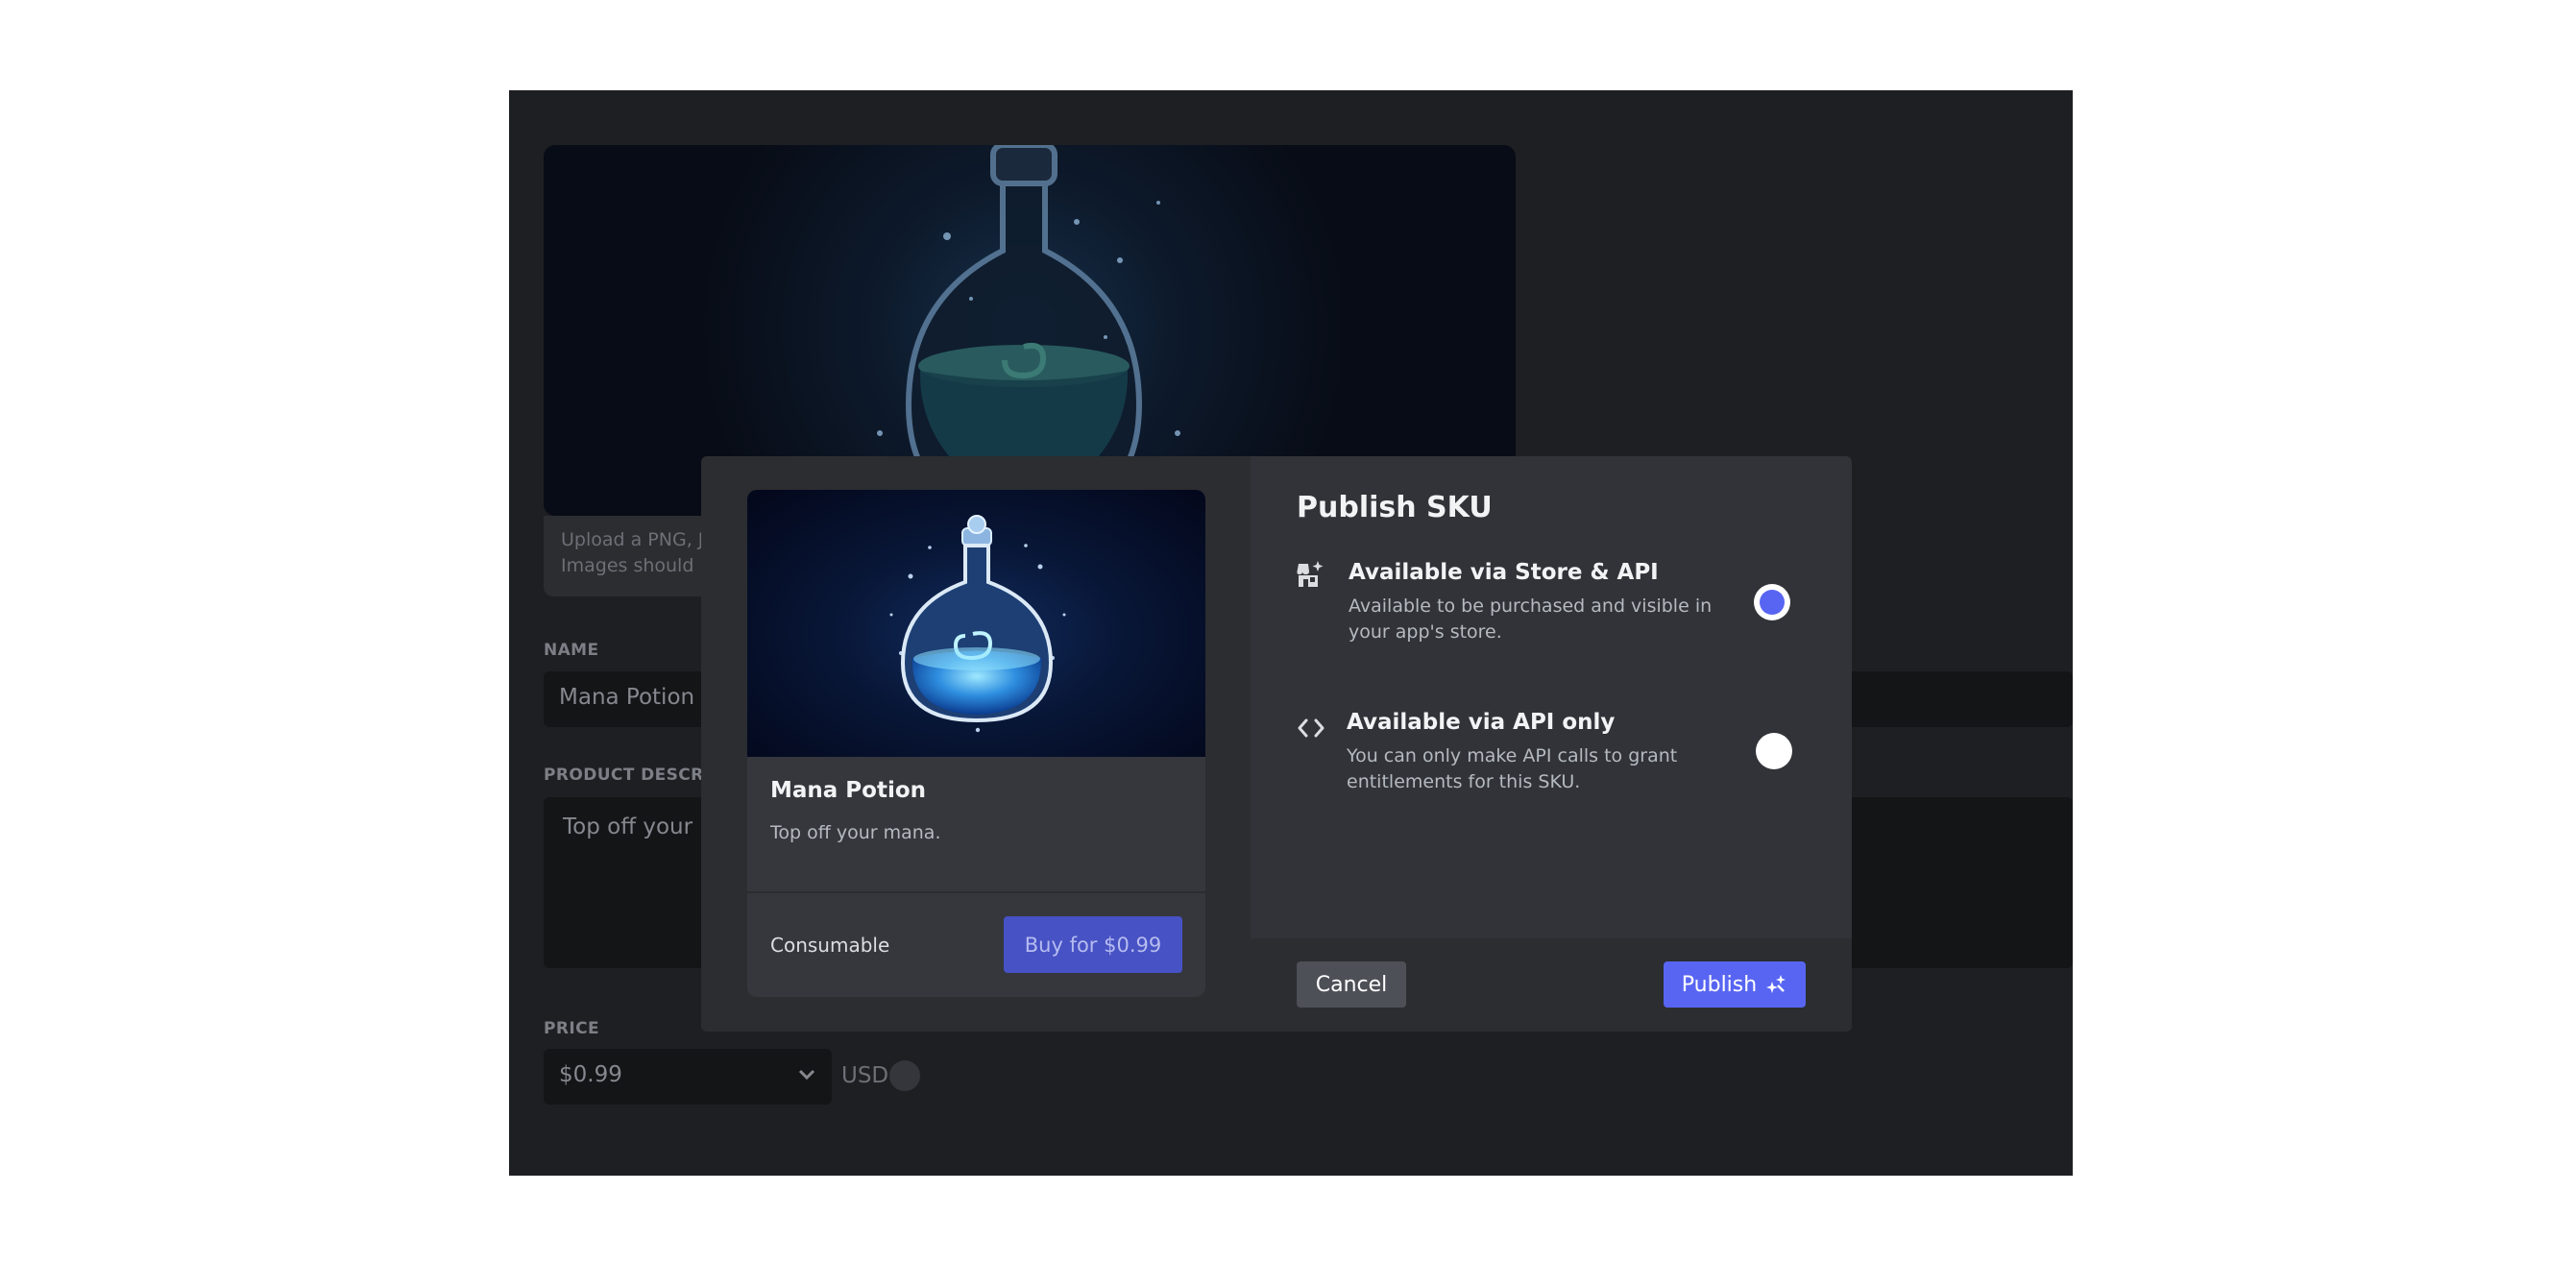 This screenshot has width=2576, height=1264. What do you see at coordinates (688, 1077) in the screenshot?
I see `price-select: $0.99` at bounding box center [688, 1077].